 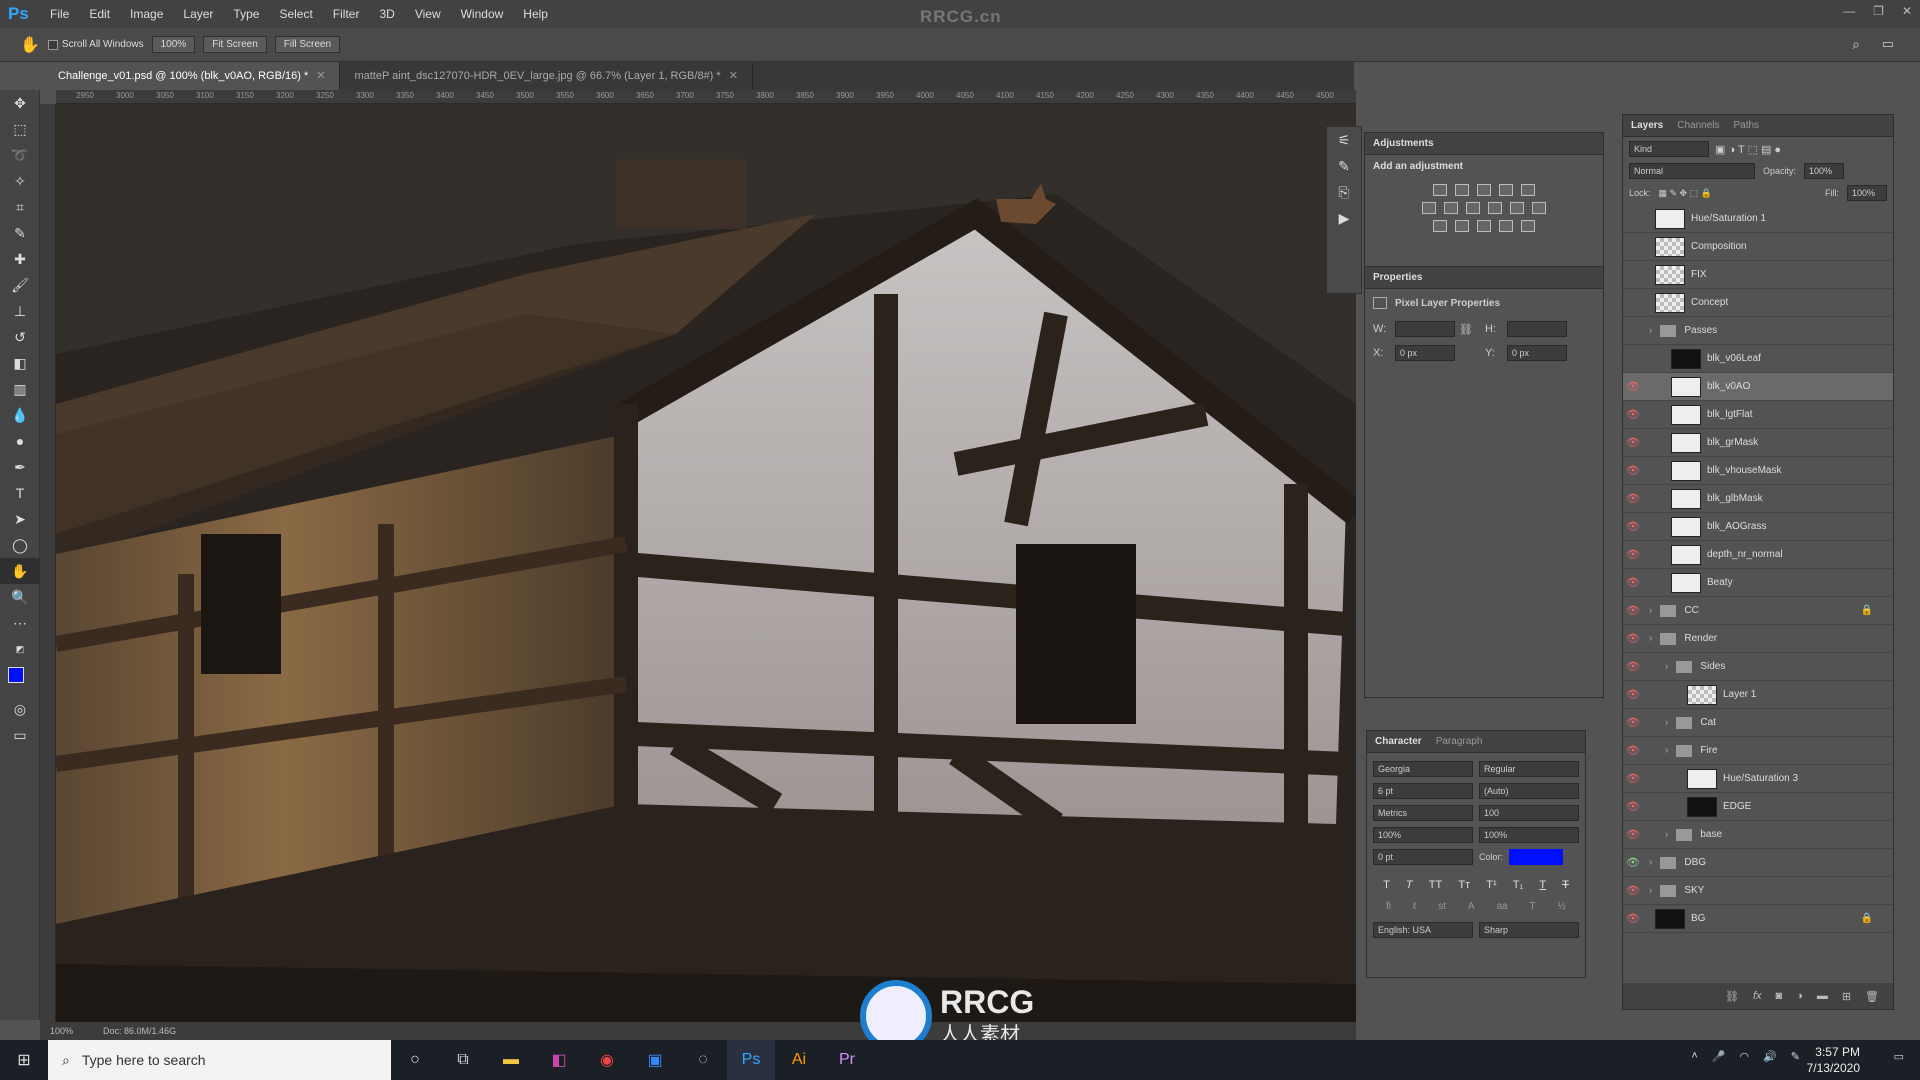 What do you see at coordinates (146, 14) in the screenshot?
I see `menu-image: Image` at bounding box center [146, 14].